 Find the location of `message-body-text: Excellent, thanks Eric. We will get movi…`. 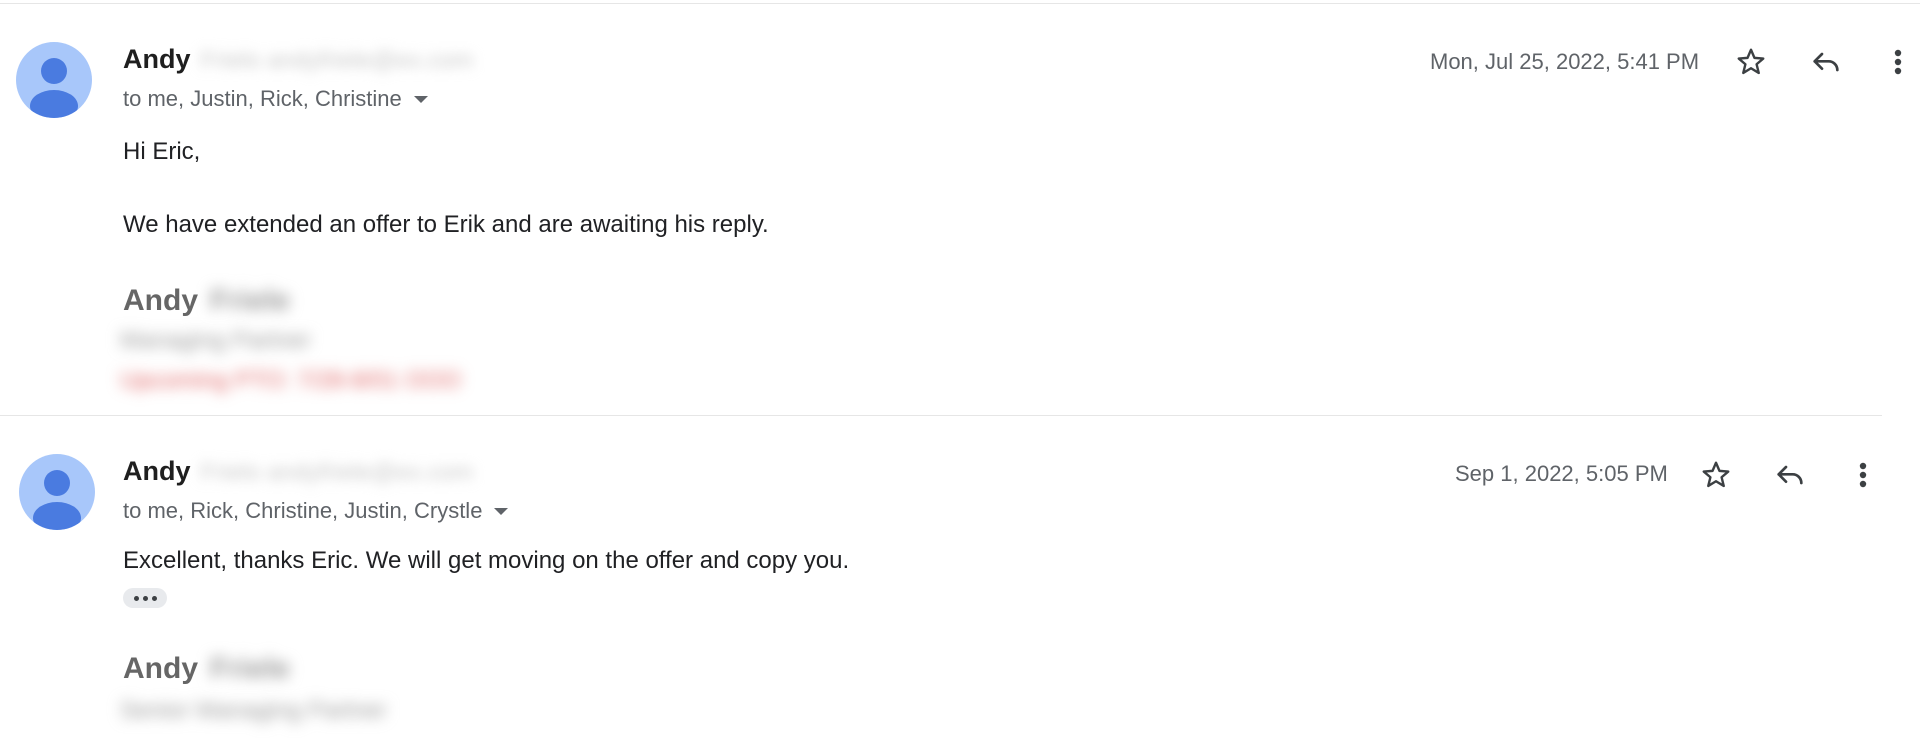

message-body-text: Excellent, thanks Eric. We will get movi… is located at coordinates (486, 560).